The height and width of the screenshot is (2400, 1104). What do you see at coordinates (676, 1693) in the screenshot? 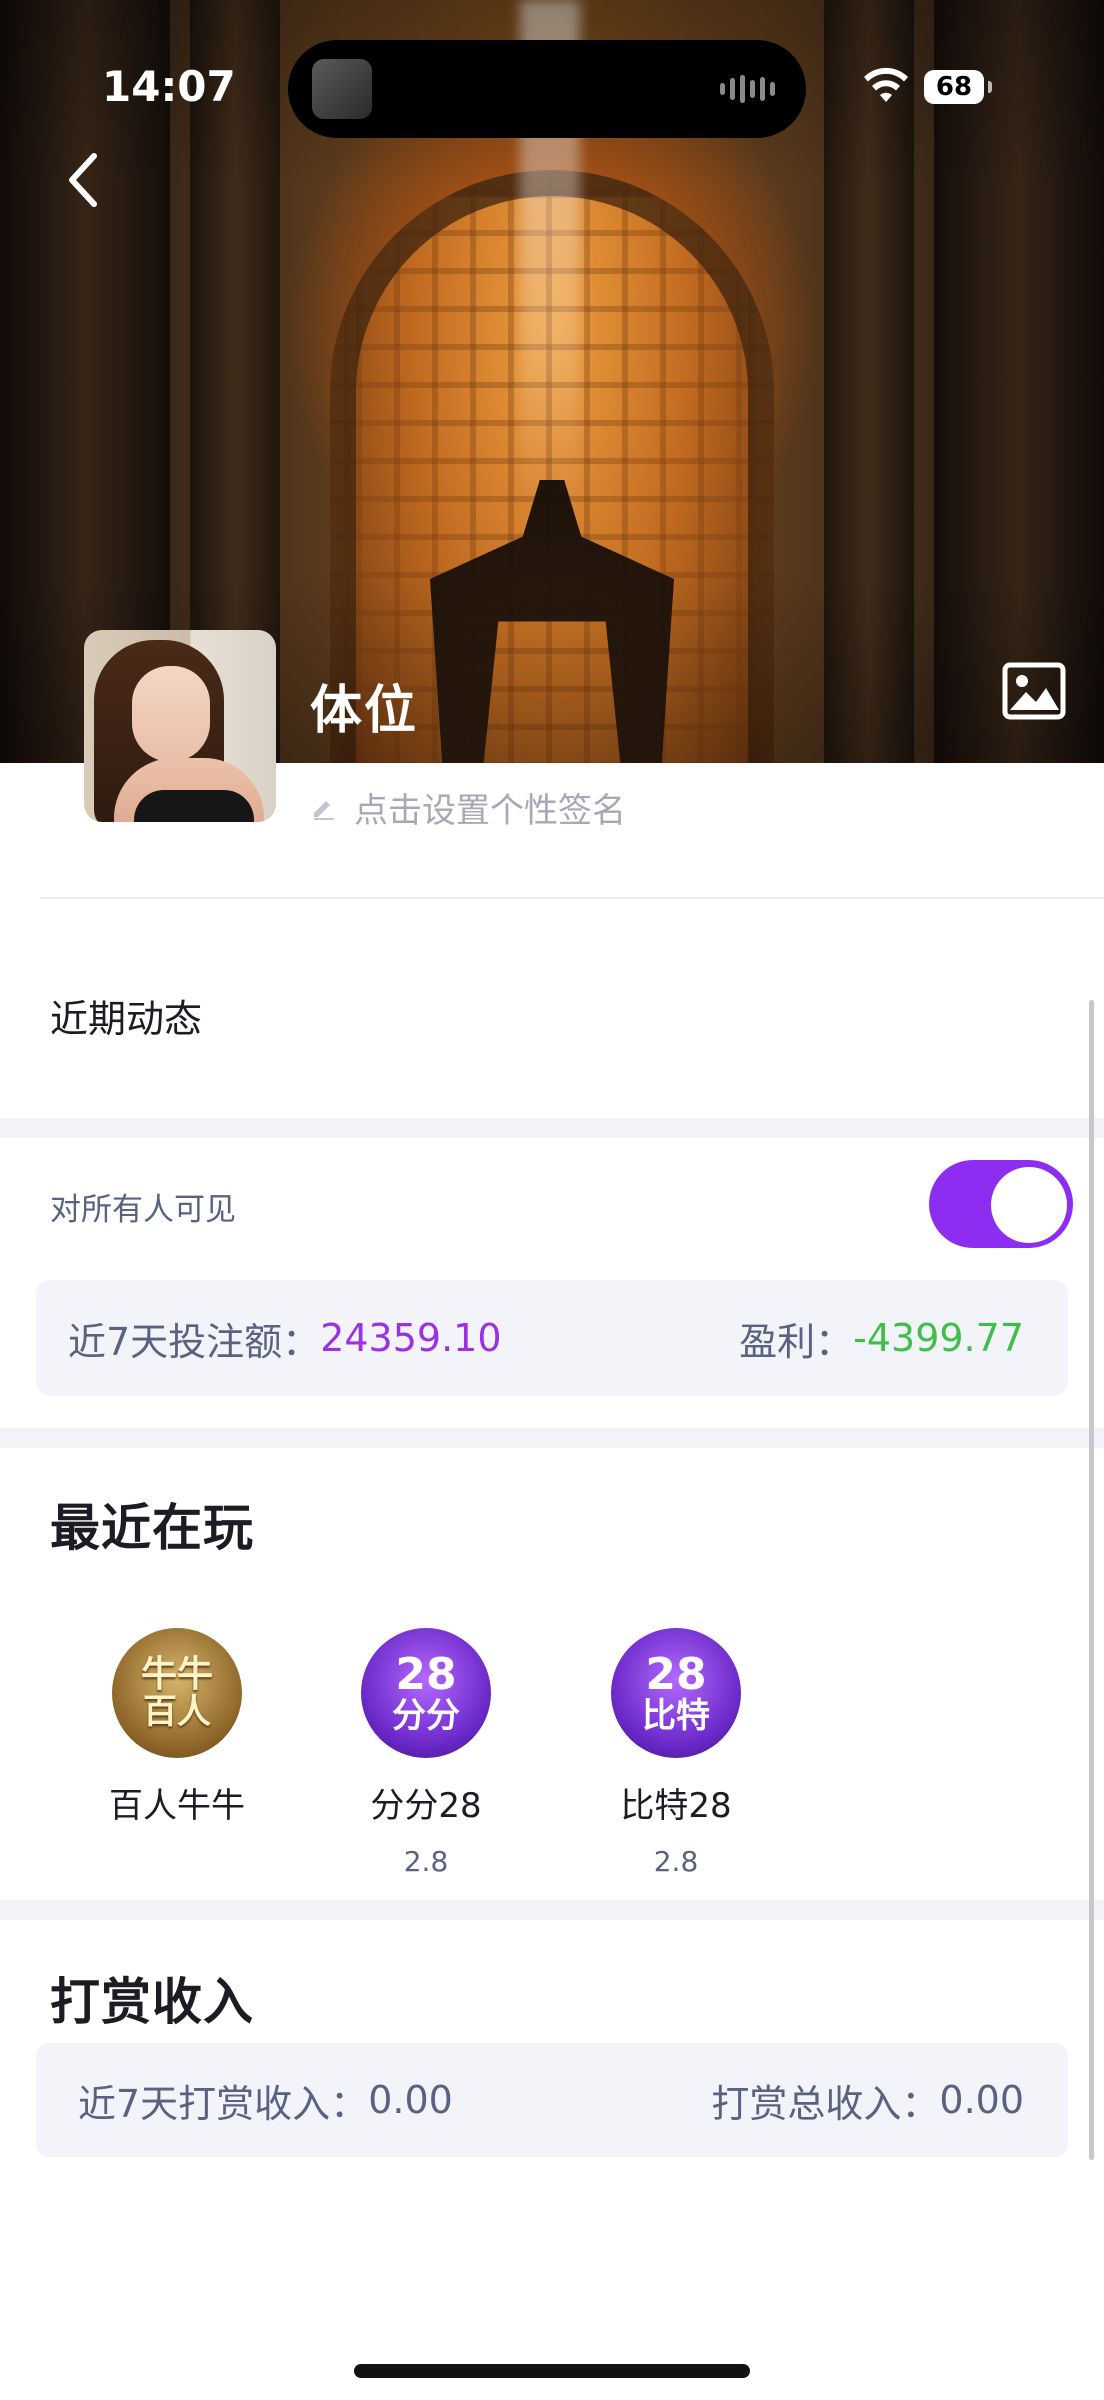
I see `bite28-icon: 28 比特` at bounding box center [676, 1693].